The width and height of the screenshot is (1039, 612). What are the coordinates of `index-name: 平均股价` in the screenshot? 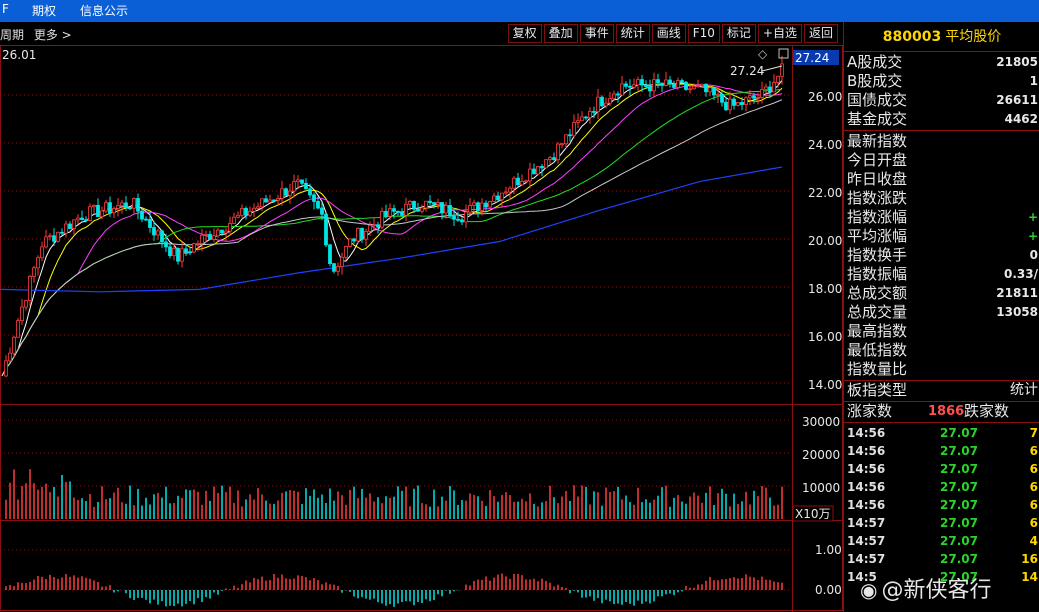 It's located at (973, 37).